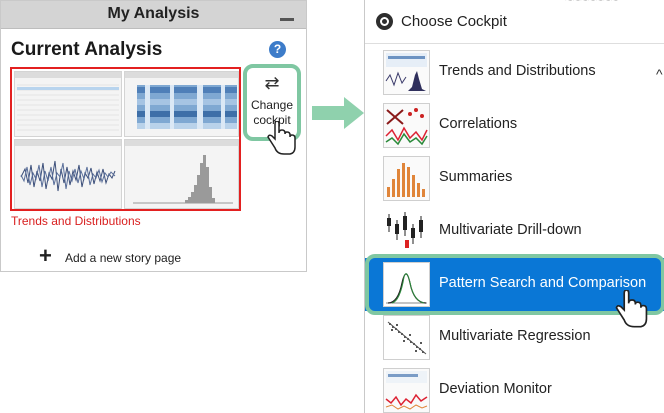 This screenshot has width=664, height=413. I want to click on panel-title: My Analysis, so click(153, 13).